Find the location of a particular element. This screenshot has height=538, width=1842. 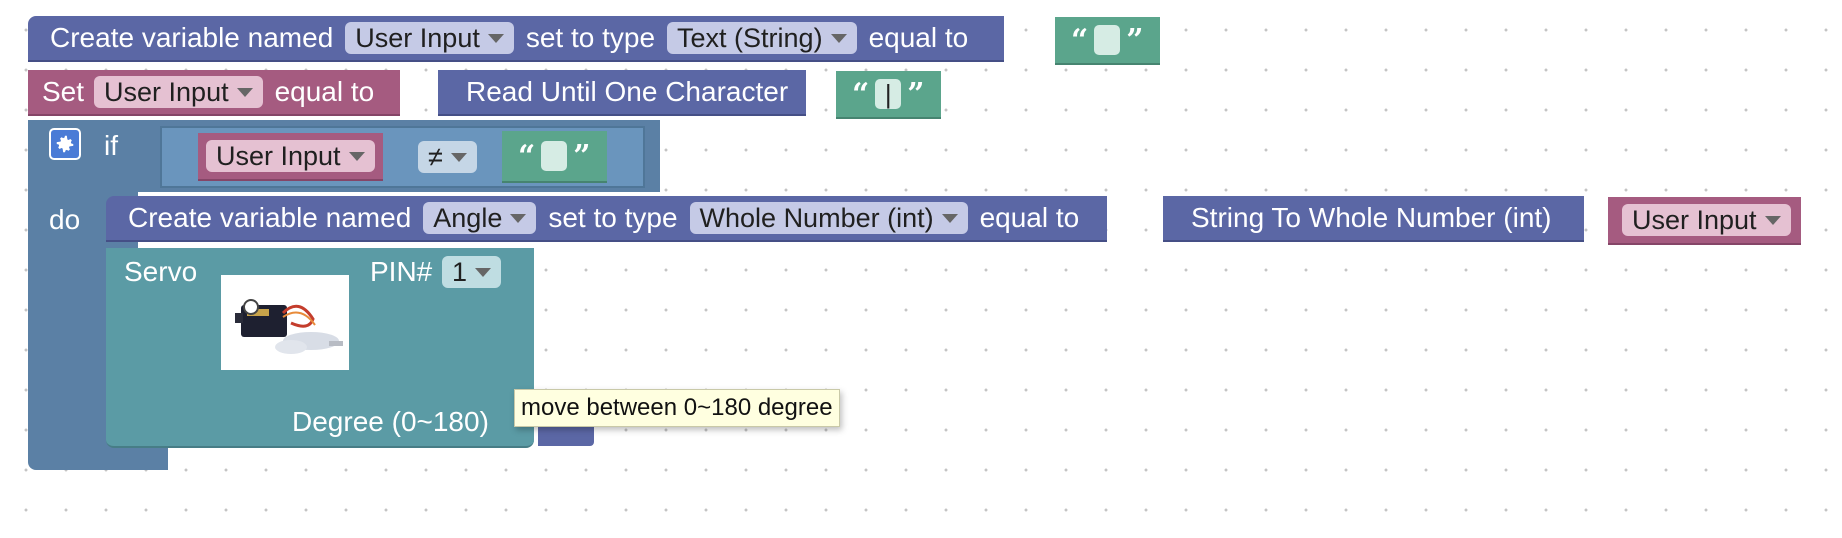

string-to-int-block: String To Whole Number (int) is located at coordinates (1373, 219).